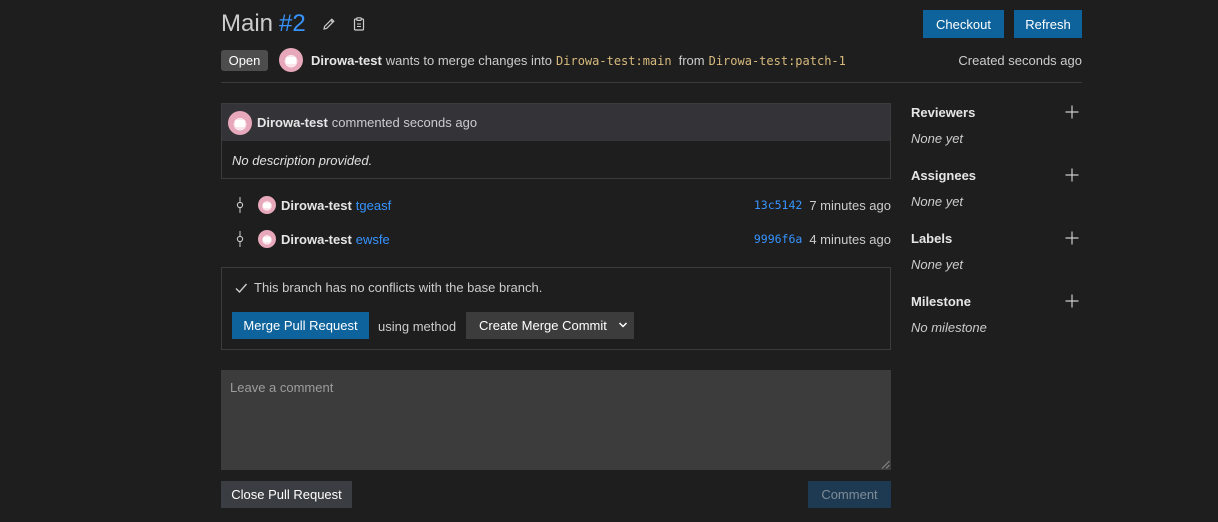 The width and height of the screenshot is (1218, 522). What do you see at coordinates (614, 61) in the screenshot?
I see `target-branch: Dirowa-test:main` at bounding box center [614, 61].